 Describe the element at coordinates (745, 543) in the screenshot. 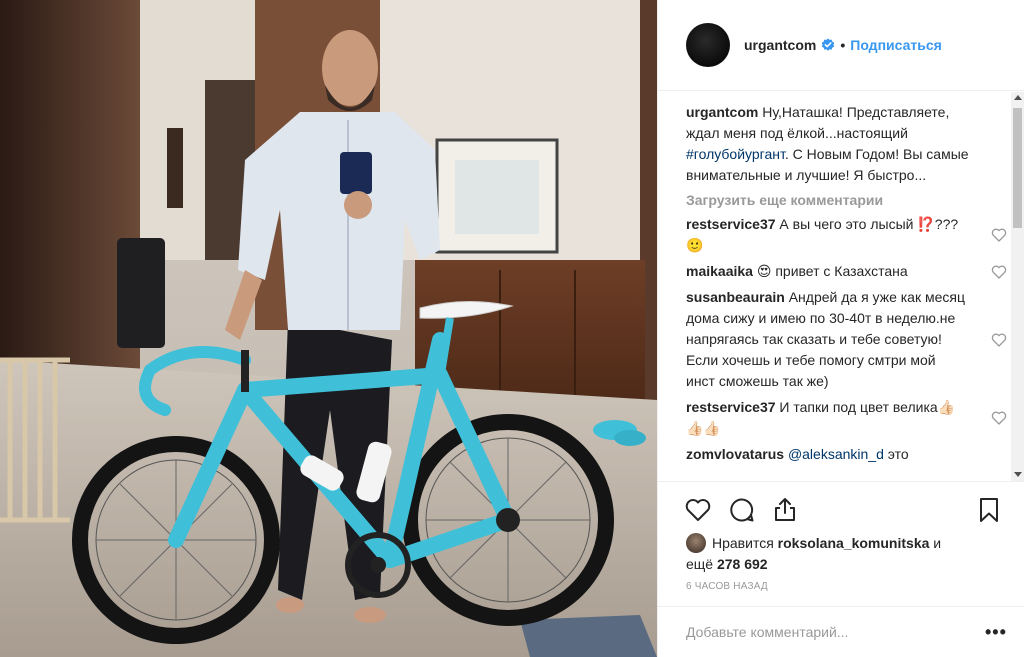

I see `likes-prefix: Нравится` at that location.